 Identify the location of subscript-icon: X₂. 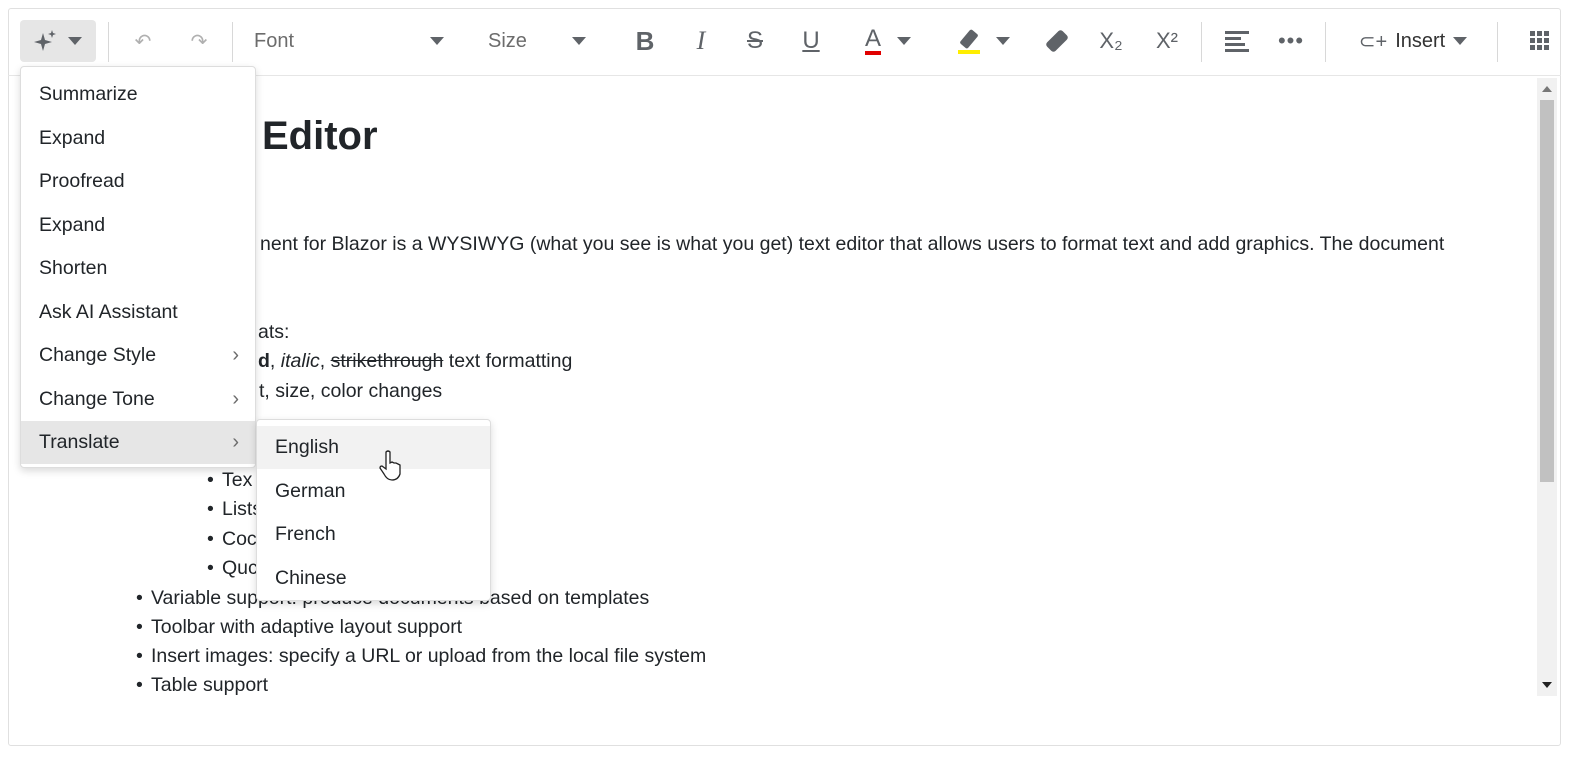
(1111, 40).